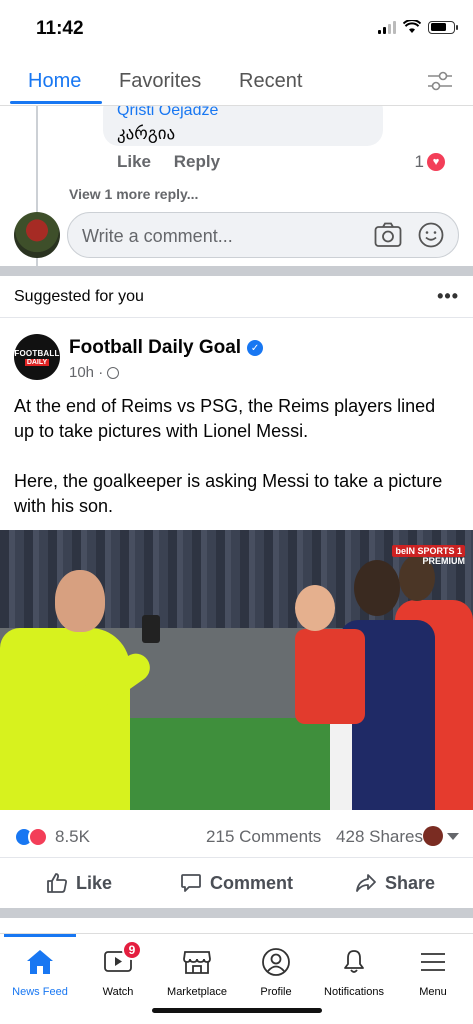 The width and height of the screenshot is (473, 1024). Describe the element at coordinates (86, 372) in the screenshot. I see `post-time-text: 10h ·` at that location.